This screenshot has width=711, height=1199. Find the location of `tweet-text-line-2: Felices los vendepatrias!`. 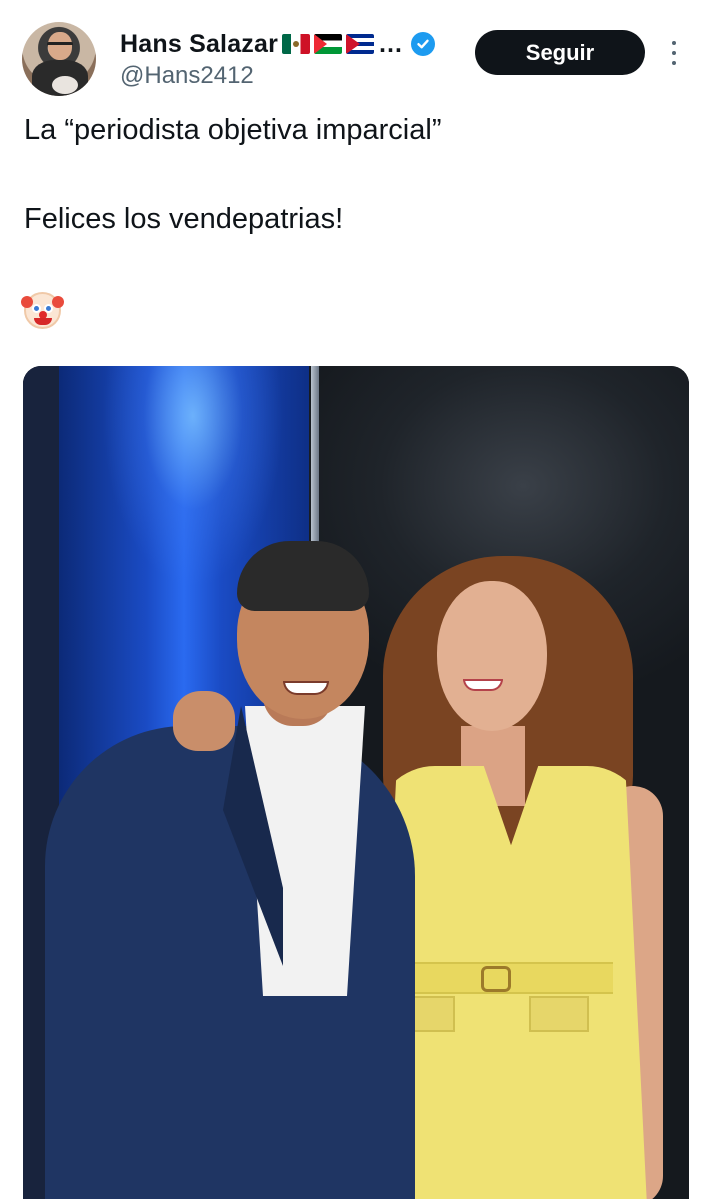

tweet-text-line-2: Felices los vendepatrias! is located at coordinates (184, 219).